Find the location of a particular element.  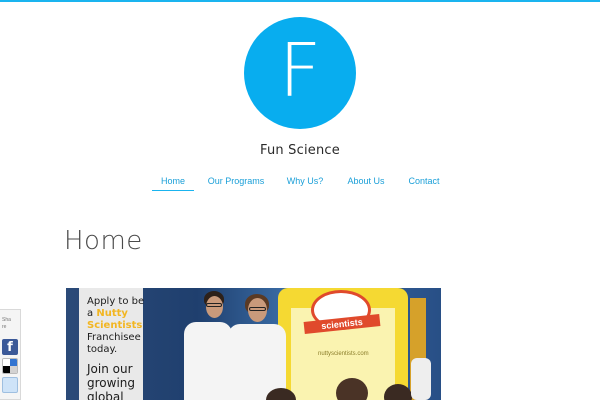

promo-line: Join our is located at coordinates (110, 369).